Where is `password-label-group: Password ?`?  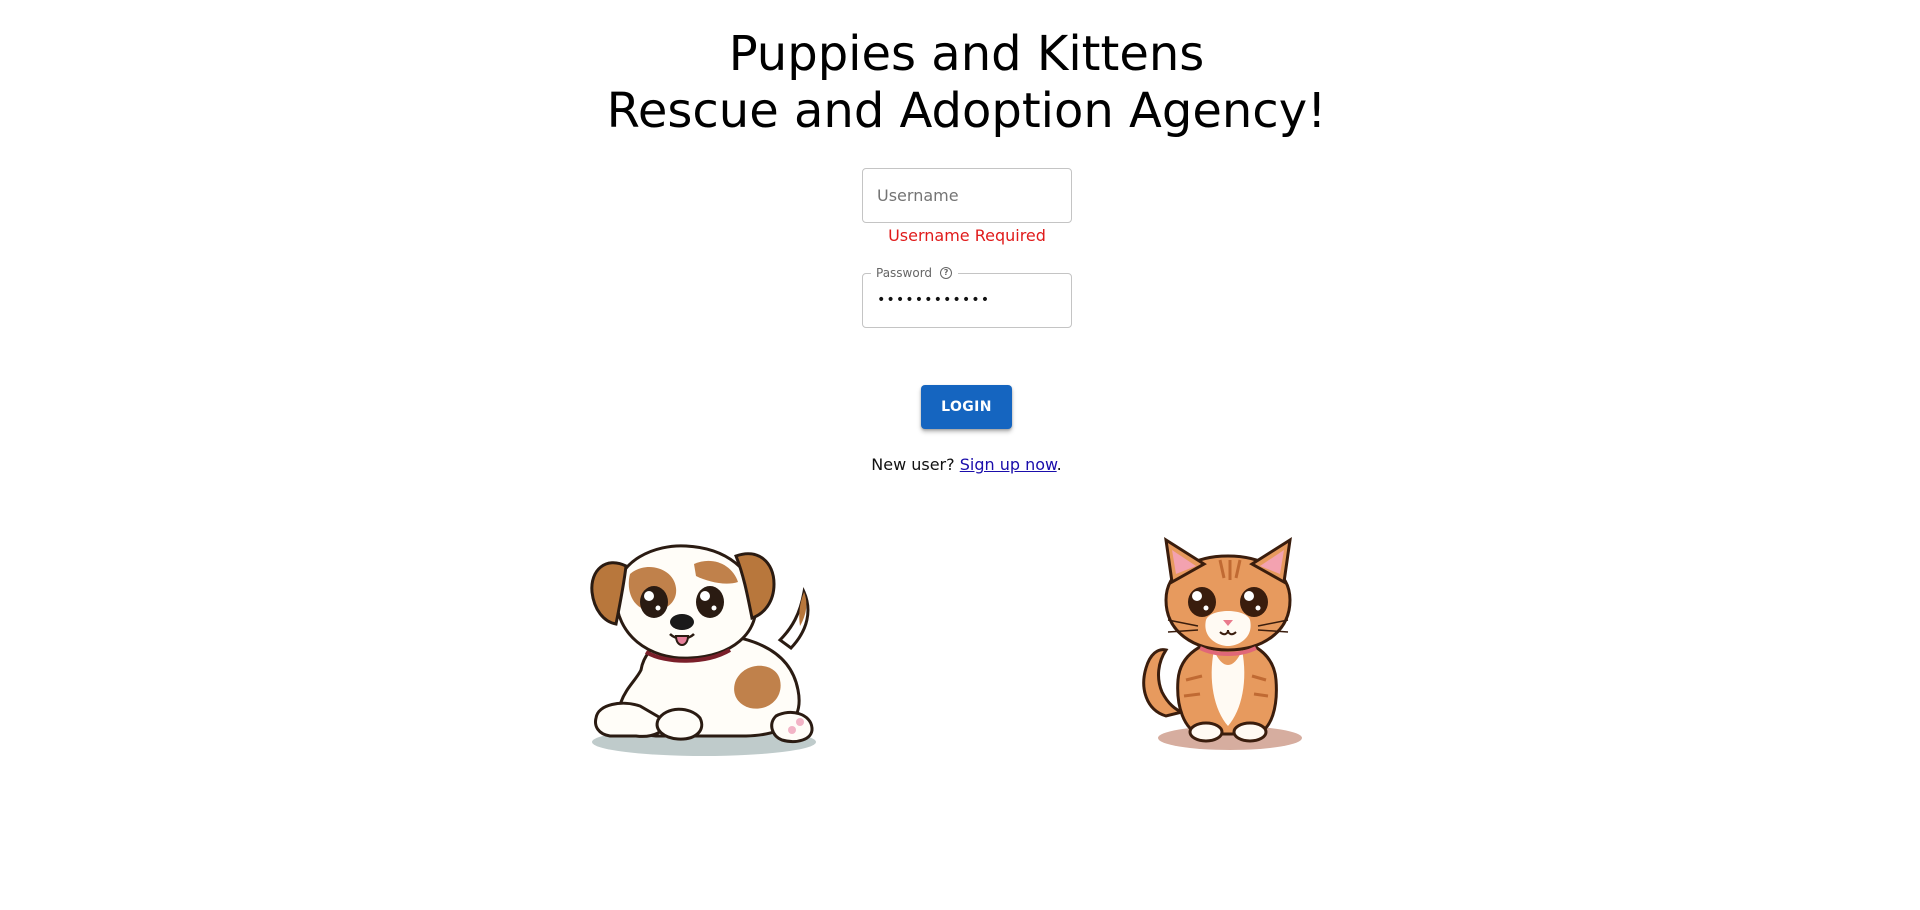 password-label-group: Password ? is located at coordinates (915, 273).